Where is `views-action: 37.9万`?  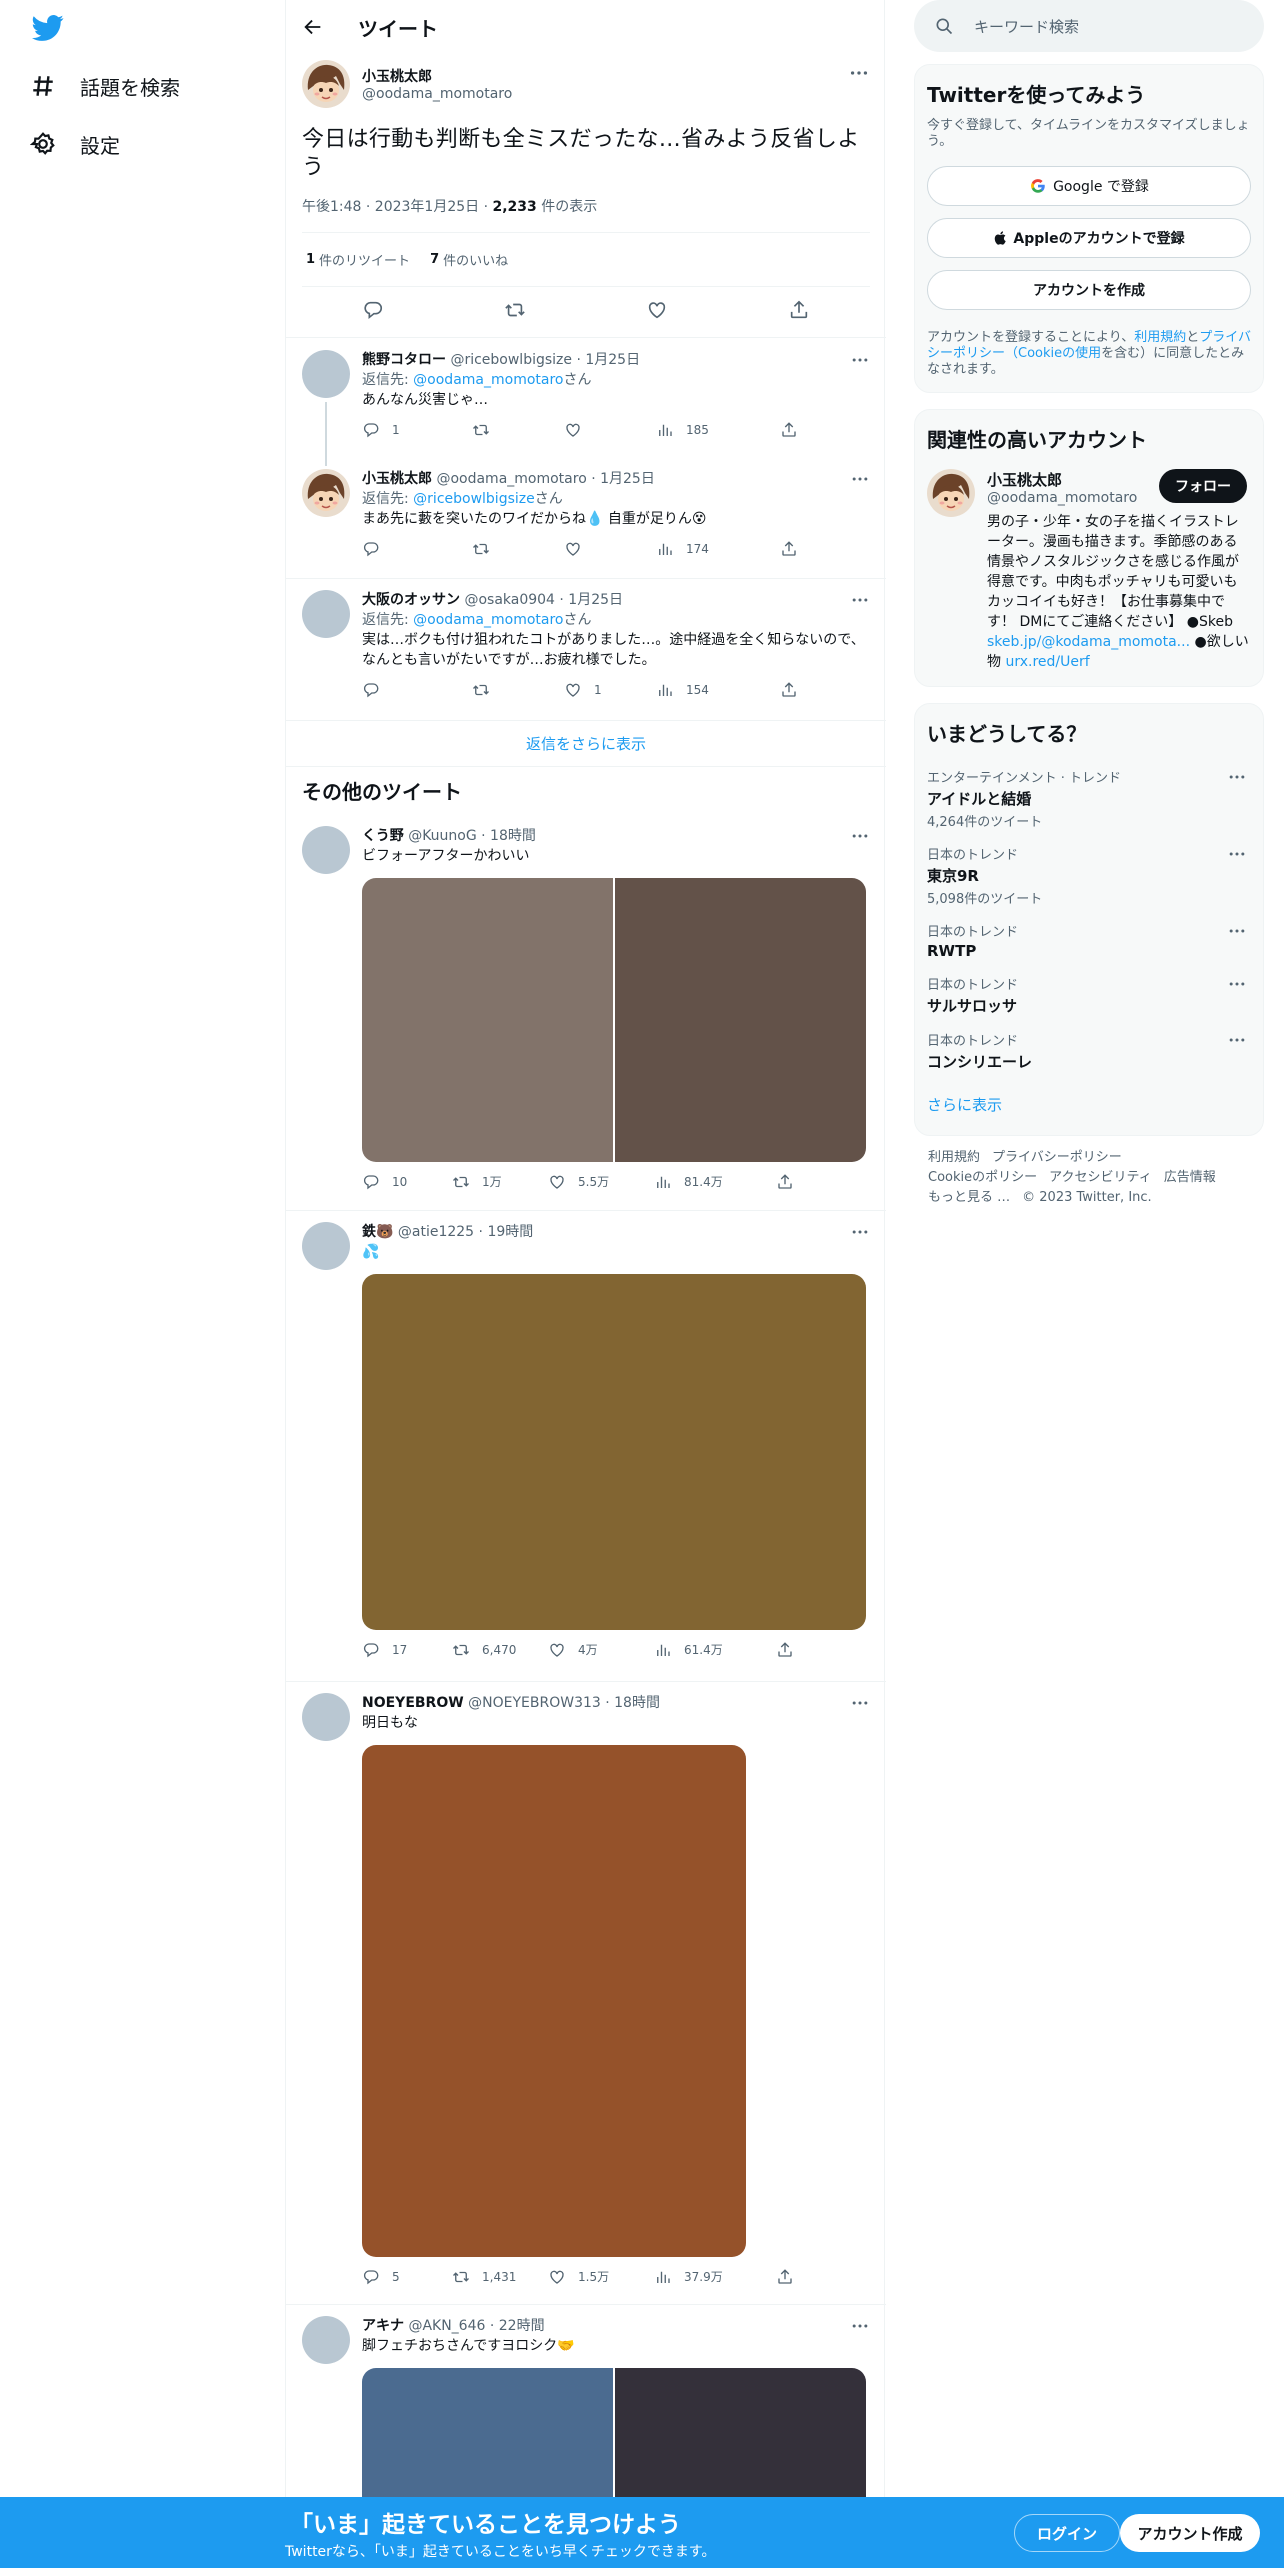
views-action: 37.9万 is located at coordinates (715, 2277).